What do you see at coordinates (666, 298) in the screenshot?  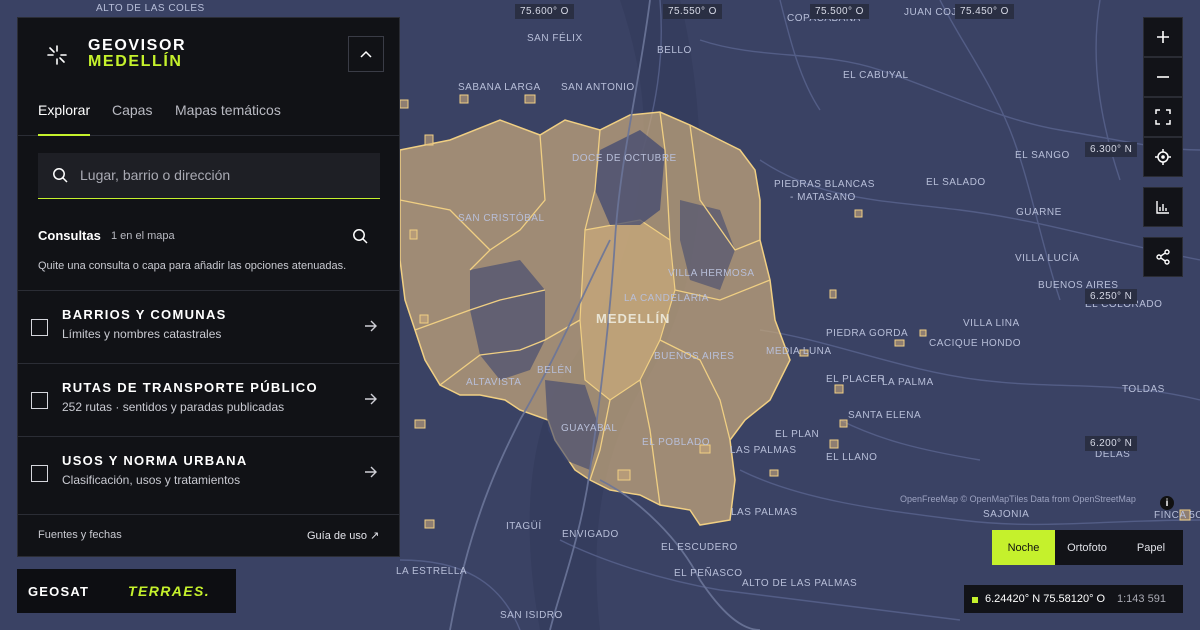 I see `place-label: LA CANDELARIA` at bounding box center [666, 298].